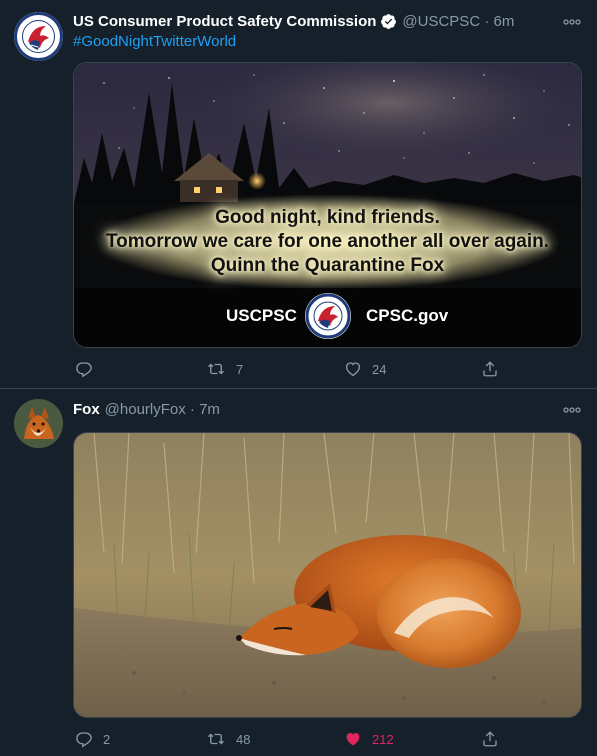 This screenshot has height=756, width=597. What do you see at coordinates (328, 316) in the screenshot?
I see `cpsc-seal-logo` at bounding box center [328, 316].